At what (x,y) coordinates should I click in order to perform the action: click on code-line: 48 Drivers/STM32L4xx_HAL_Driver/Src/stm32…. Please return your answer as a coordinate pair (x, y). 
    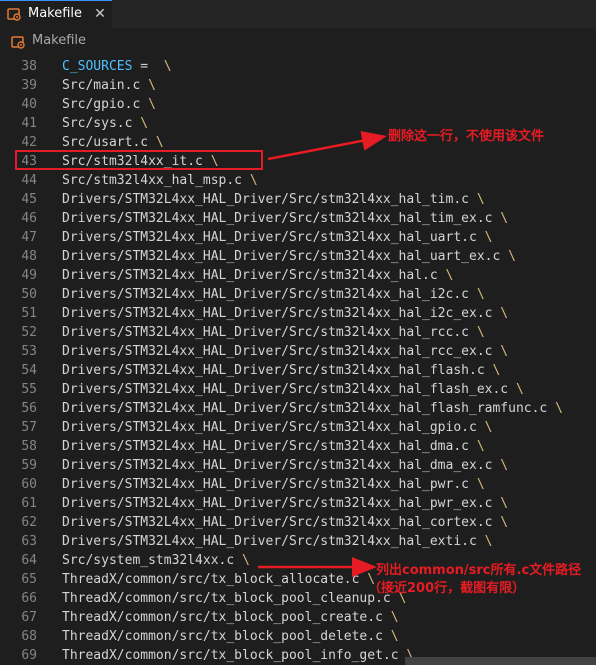
    Looking at the image, I should click on (298, 256).